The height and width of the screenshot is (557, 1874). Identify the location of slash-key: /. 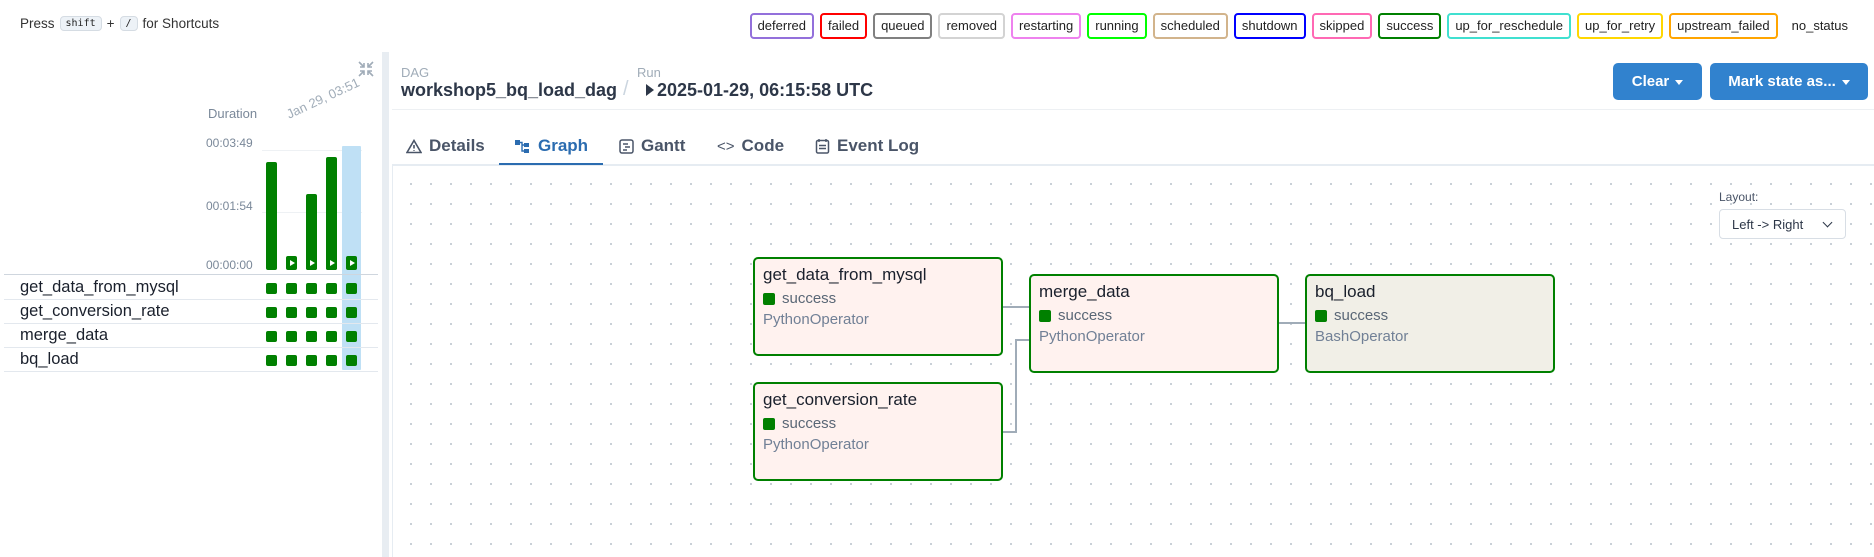
(128, 23).